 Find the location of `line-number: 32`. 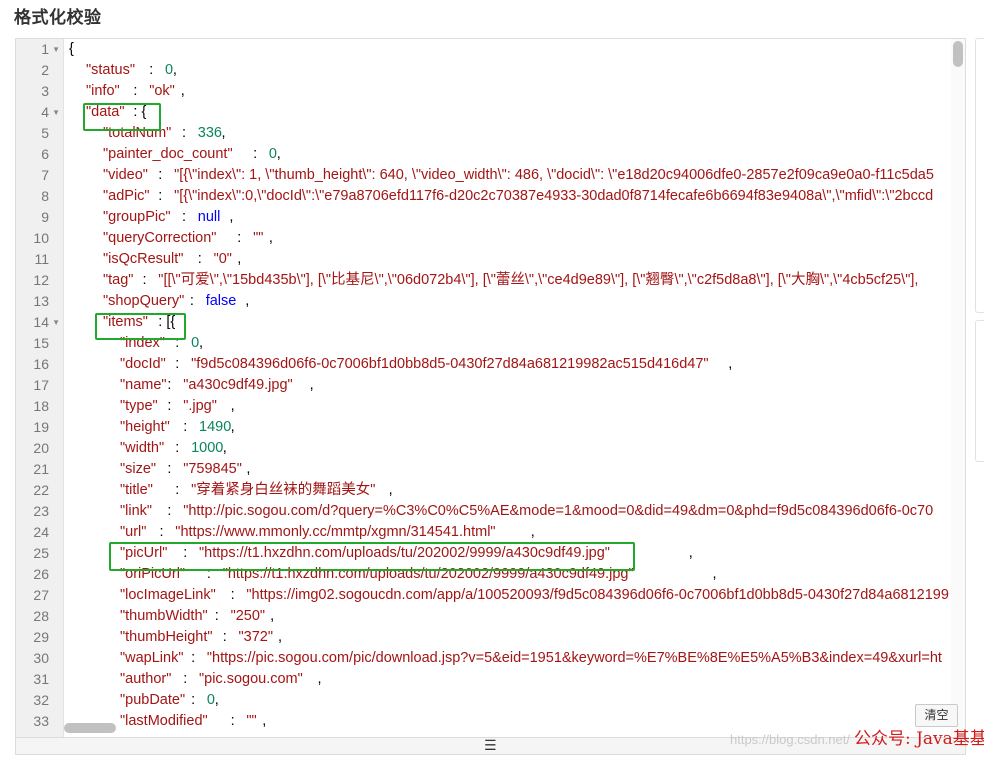

line-number: 32 is located at coordinates (41, 700).